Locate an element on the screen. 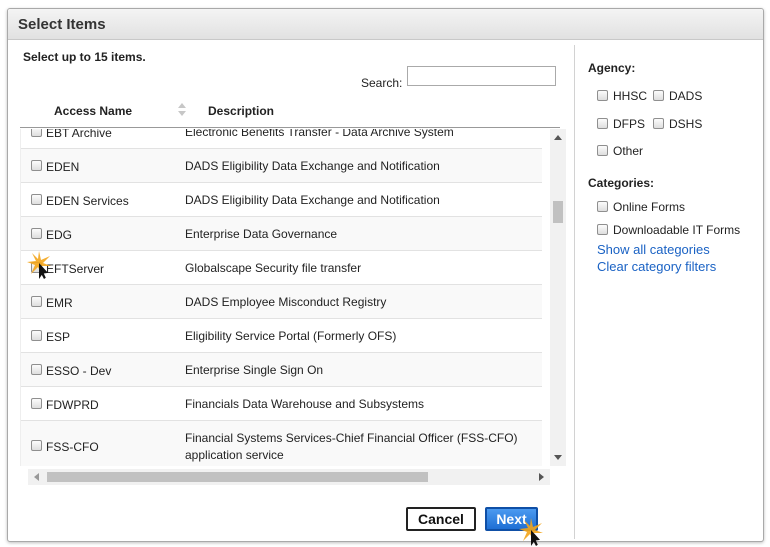 This screenshot has height=547, width=770. table-row: EDG Enterprise Data Governance is located at coordinates (281, 234).